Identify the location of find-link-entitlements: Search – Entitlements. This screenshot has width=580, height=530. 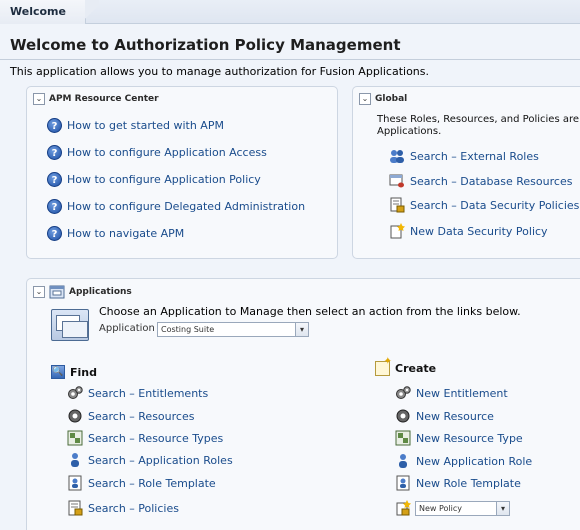
(137, 393).